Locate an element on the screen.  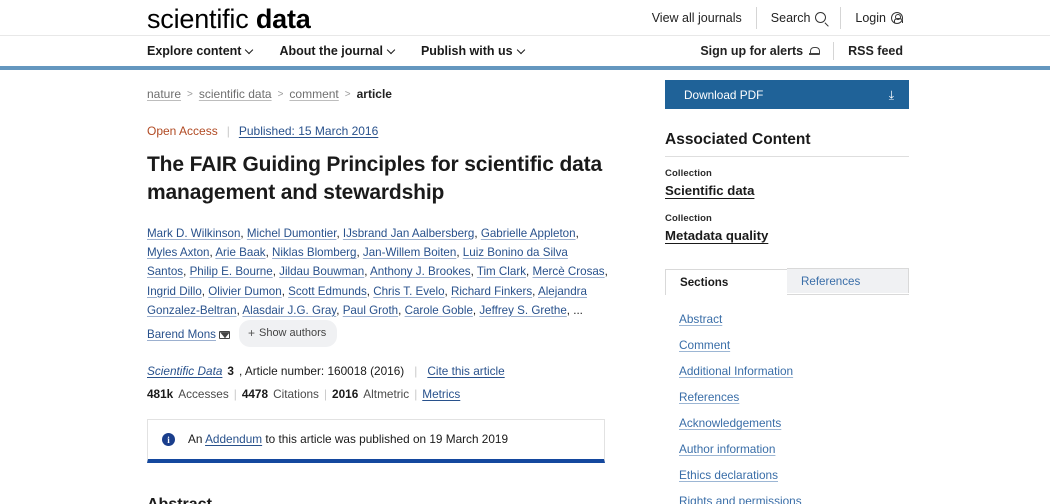
author-link: Scott Edmunds is located at coordinates (327, 291).